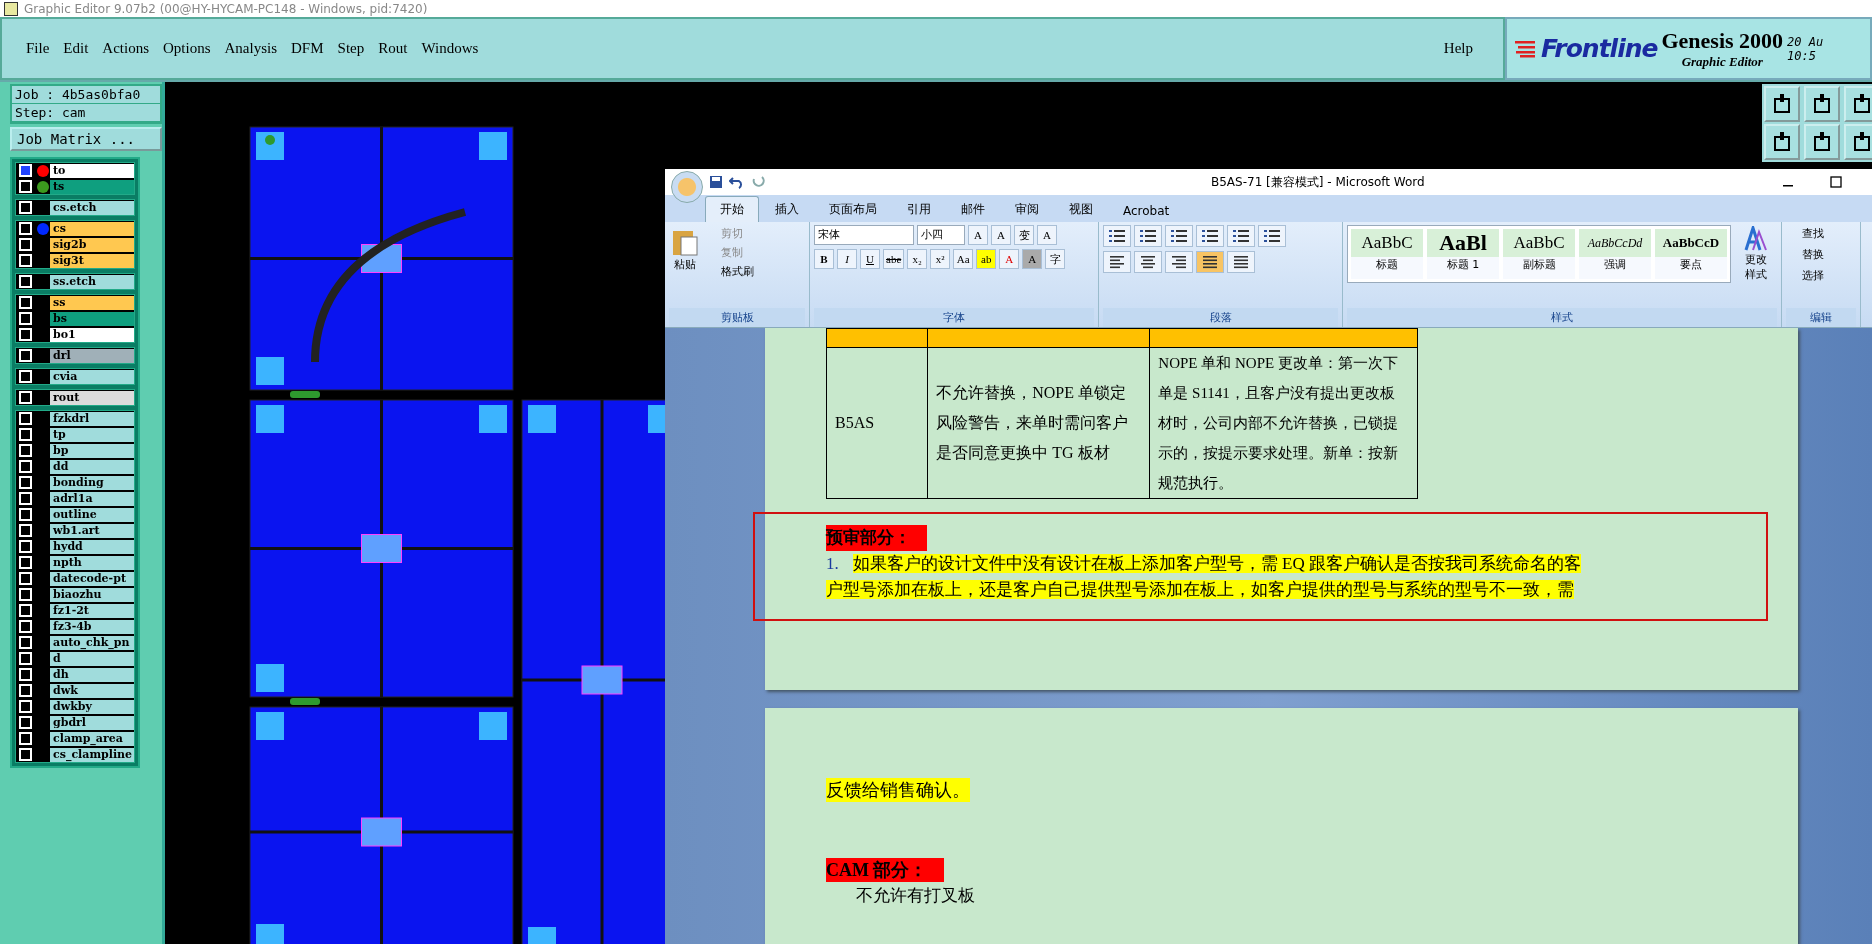 The height and width of the screenshot is (944, 1872). I want to click on layer-name: auto_chk_pn, so click(92, 642).